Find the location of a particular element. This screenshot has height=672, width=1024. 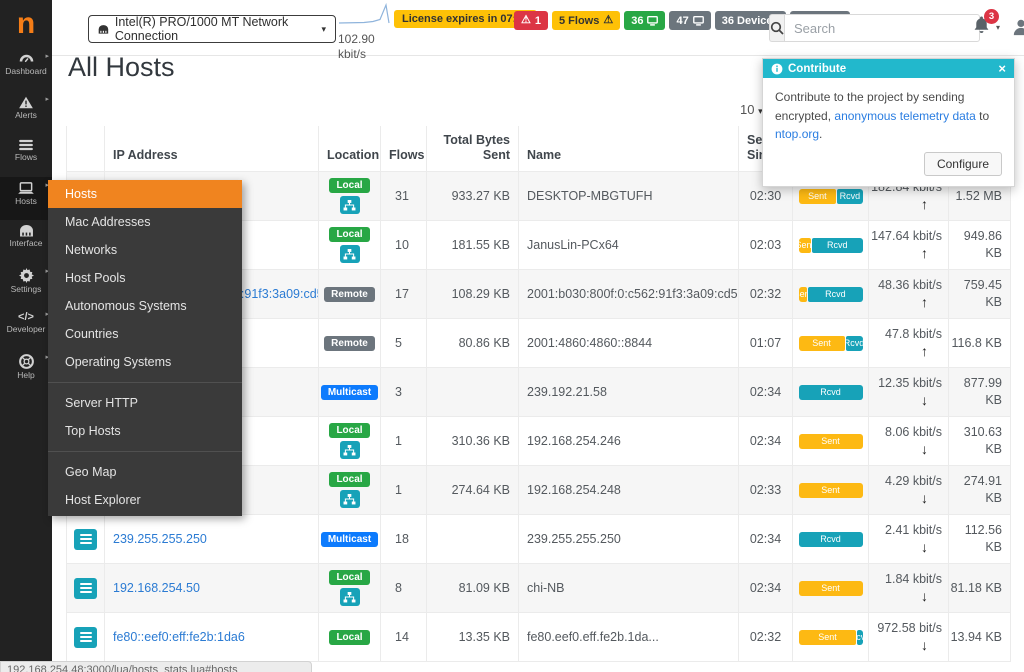

col-location: Location is located at coordinates (350, 149).